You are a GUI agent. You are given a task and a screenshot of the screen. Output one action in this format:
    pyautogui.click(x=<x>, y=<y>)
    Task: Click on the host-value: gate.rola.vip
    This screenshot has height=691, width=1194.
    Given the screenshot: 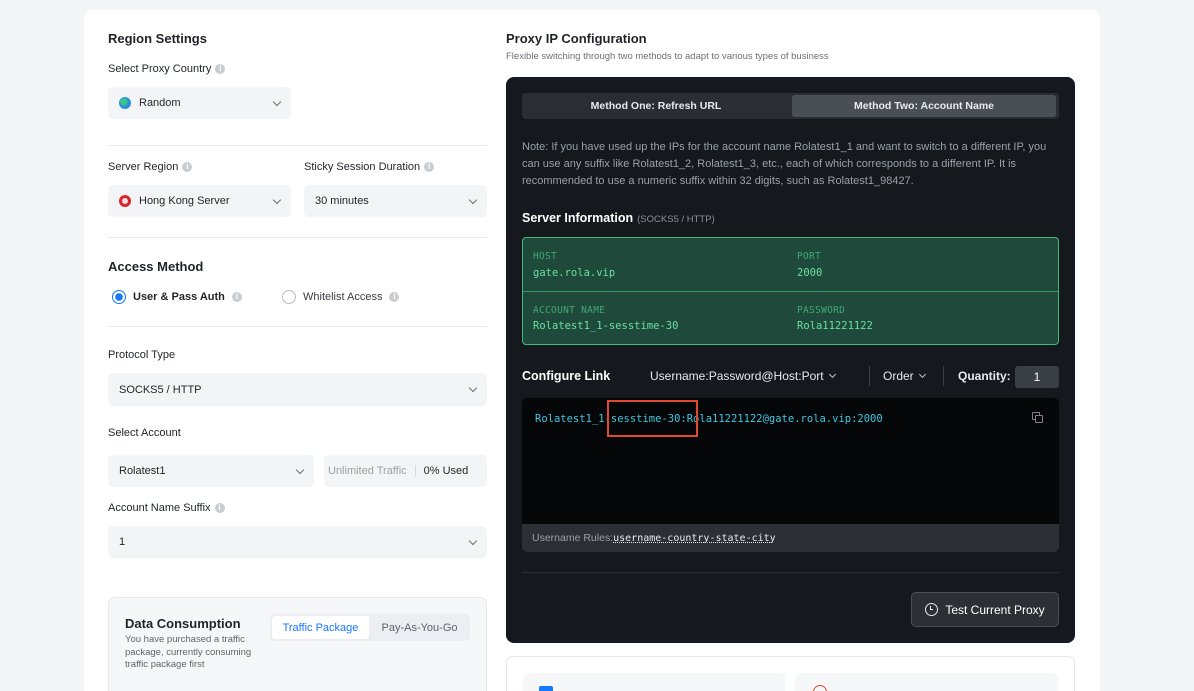 What is the action you would take?
    pyautogui.click(x=574, y=273)
    